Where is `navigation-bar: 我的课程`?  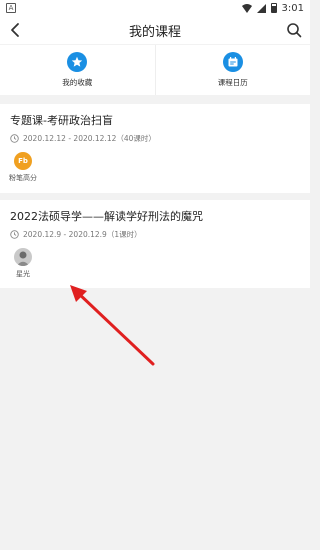 navigation-bar: 我的课程 is located at coordinates (155, 30).